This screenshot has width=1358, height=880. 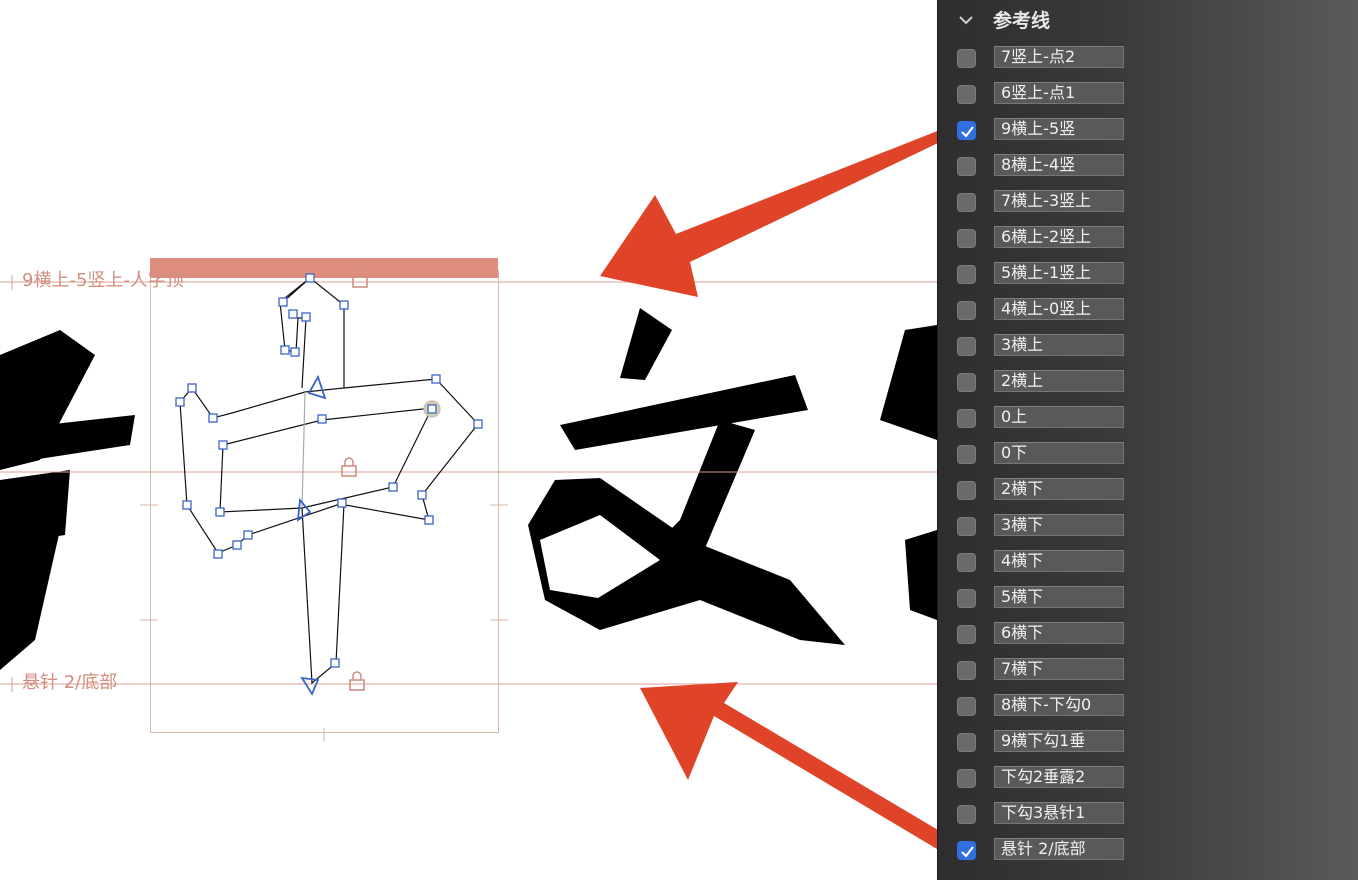 I want to click on glyph-bounding-box, so click(x=324, y=501).